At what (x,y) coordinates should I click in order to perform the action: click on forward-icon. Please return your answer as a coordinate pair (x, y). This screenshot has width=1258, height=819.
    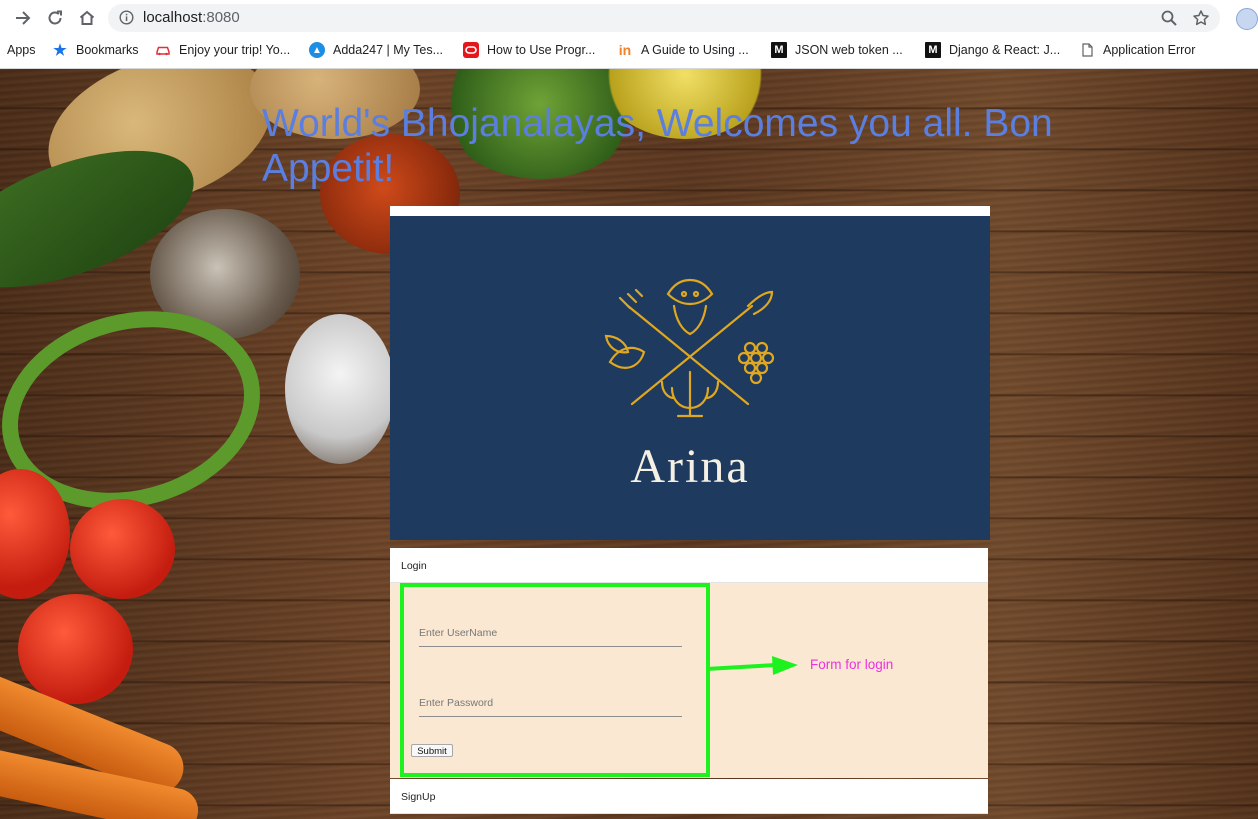
    Looking at the image, I should click on (23, 18).